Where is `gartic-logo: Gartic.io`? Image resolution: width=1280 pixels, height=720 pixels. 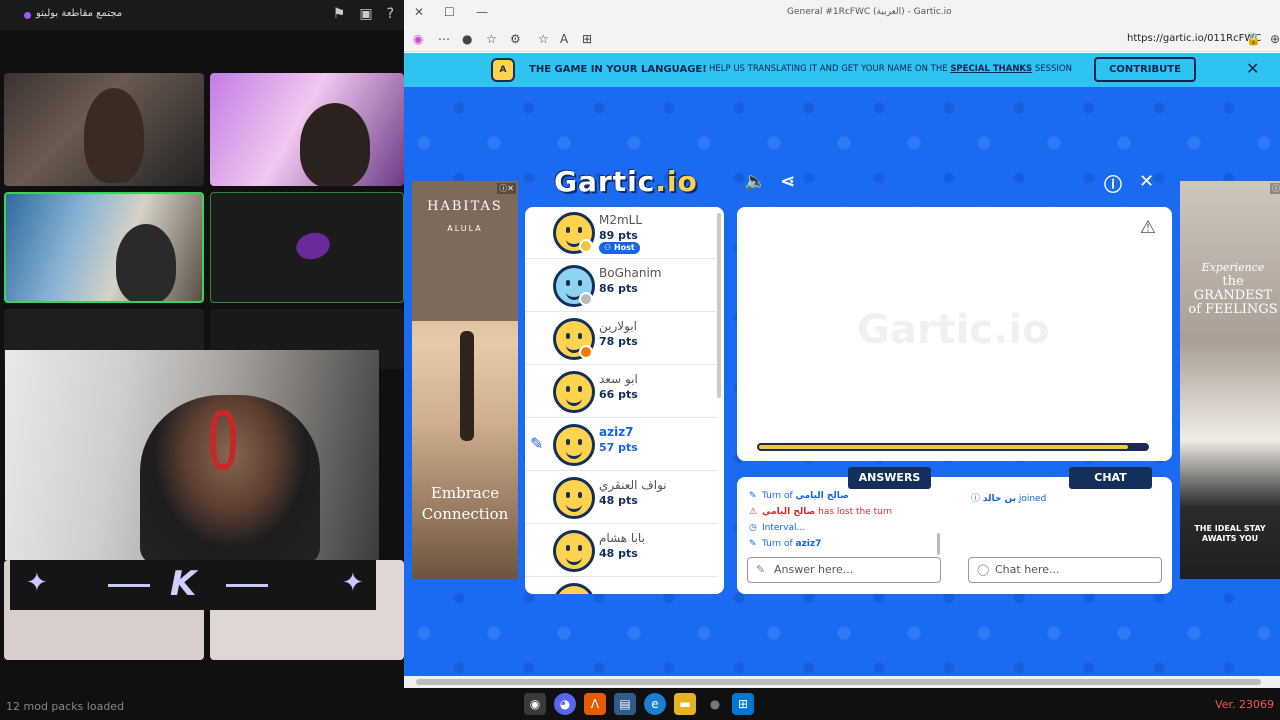 gartic-logo: Gartic.io is located at coordinates (626, 181).